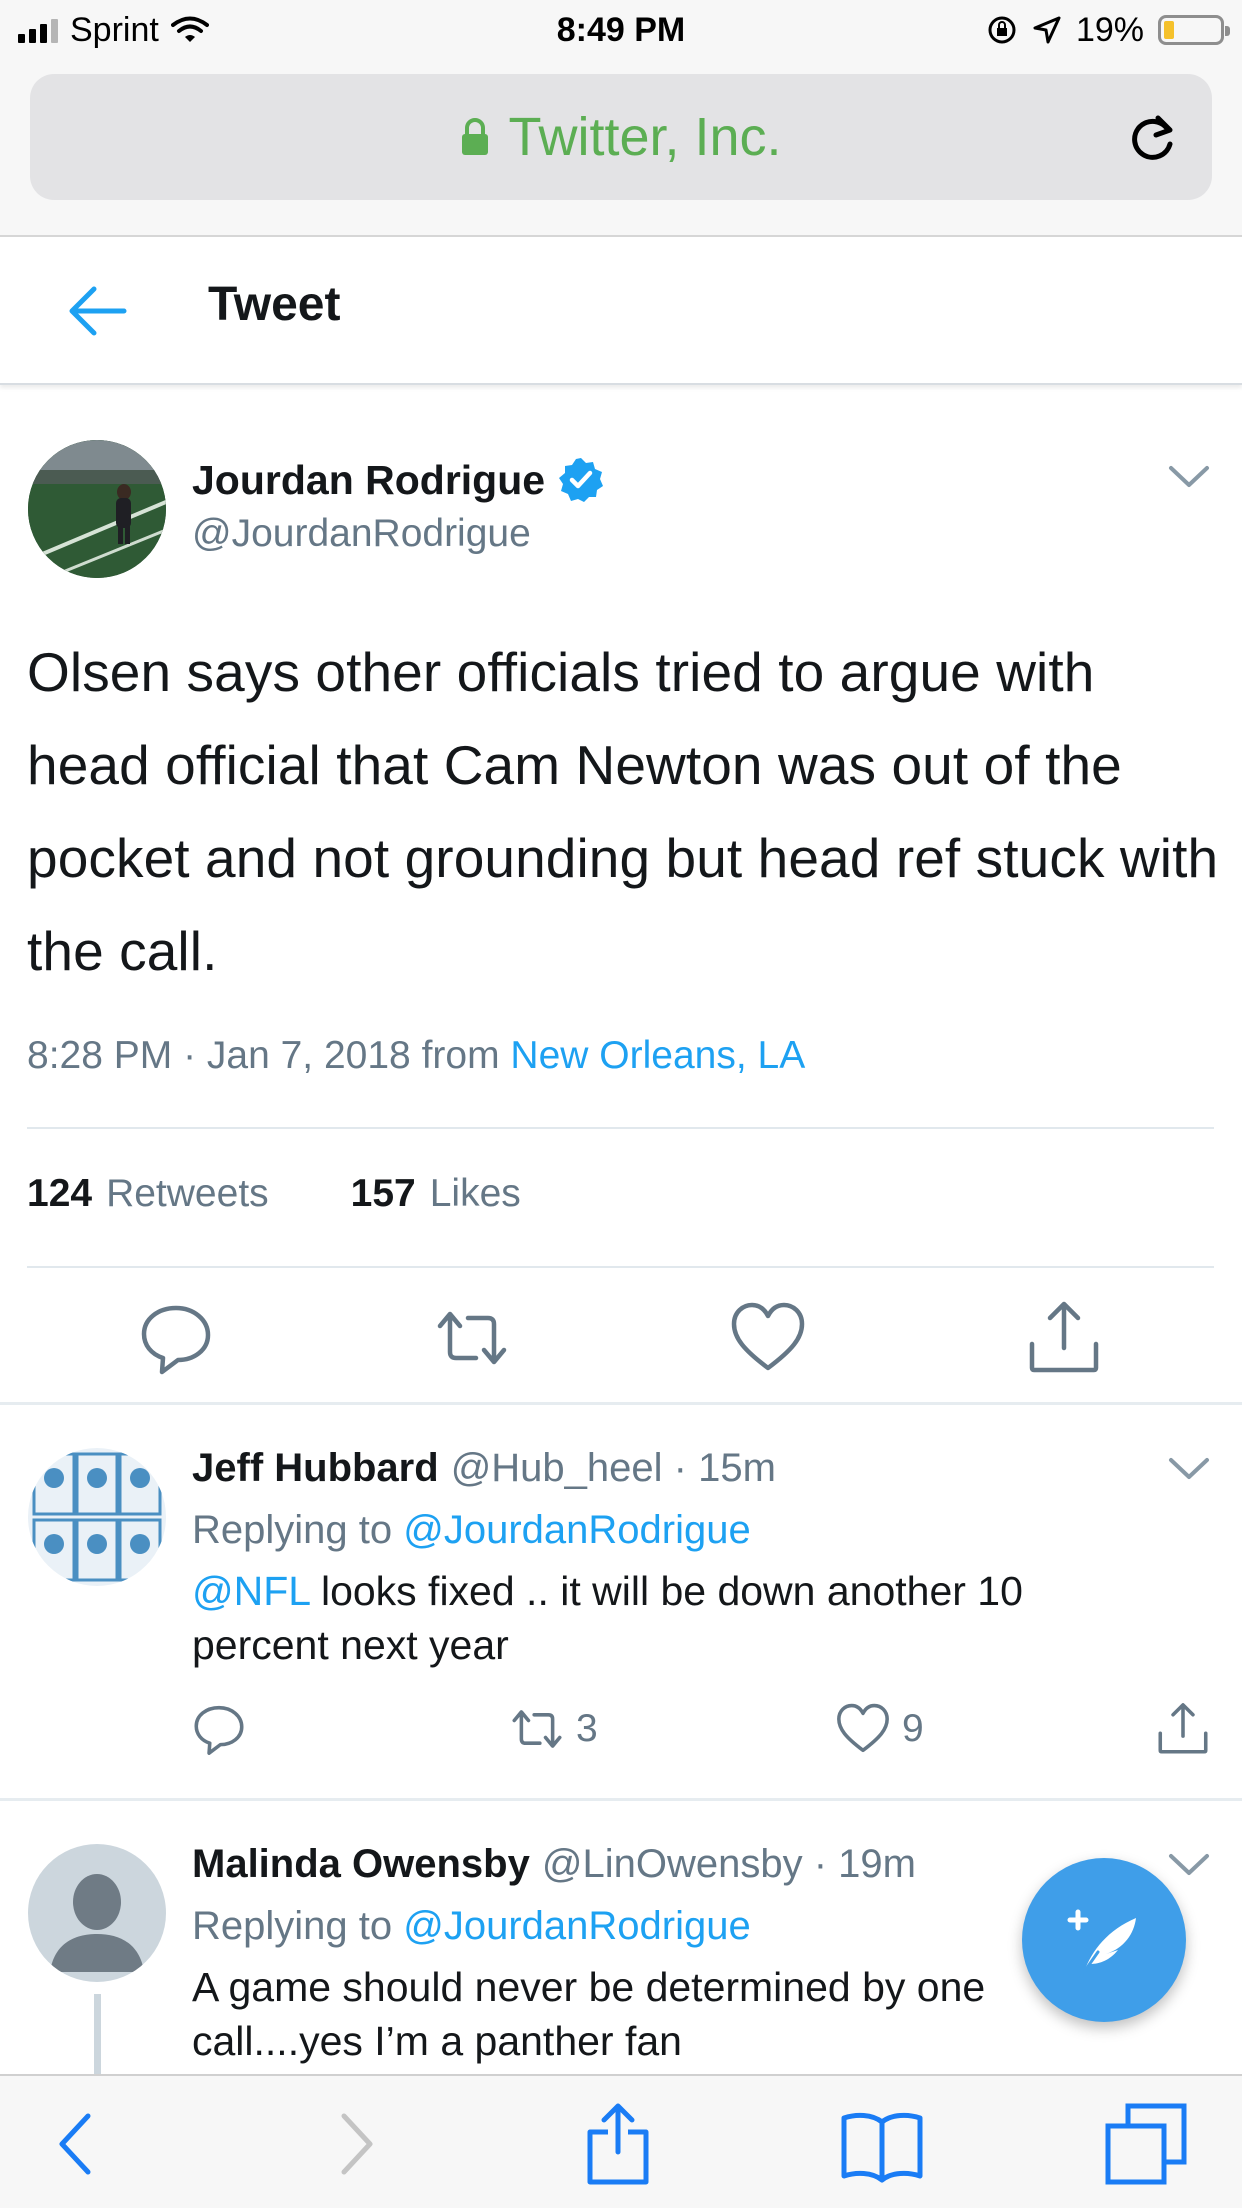 This screenshot has height=2208, width=1242. What do you see at coordinates (557, 1468) in the screenshot?
I see `reply-author-handle: @Hub_heel` at bounding box center [557, 1468].